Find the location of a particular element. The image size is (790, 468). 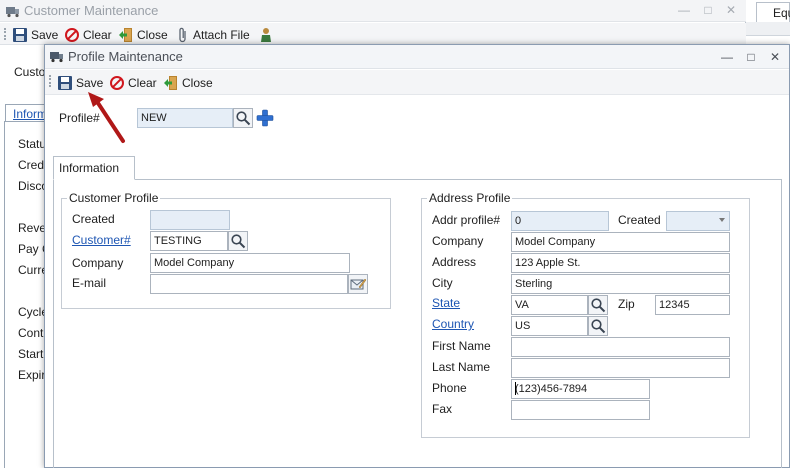

address-label: Address is located at coordinates (454, 262).